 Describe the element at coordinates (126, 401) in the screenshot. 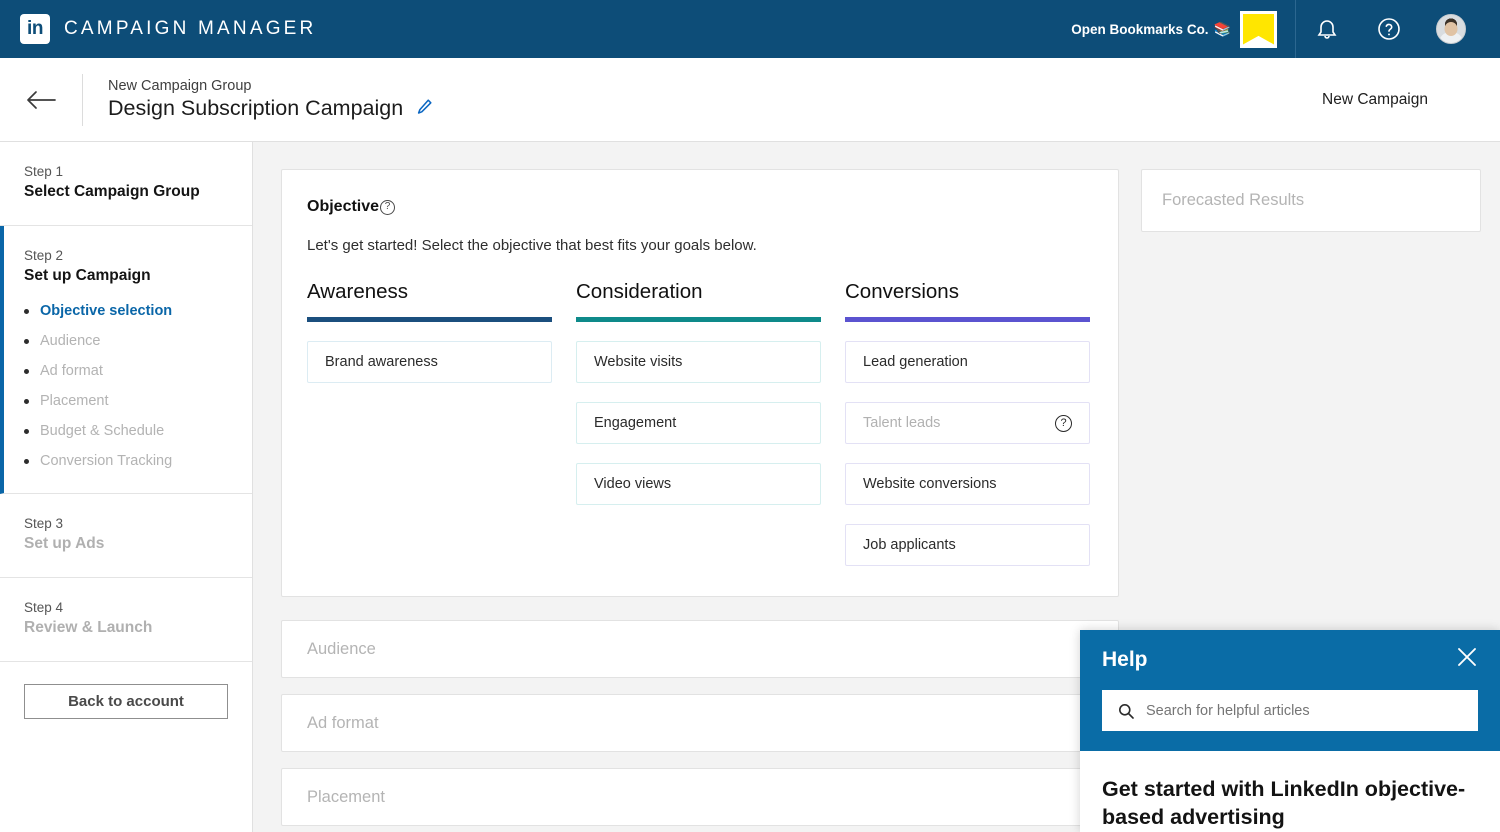

I see `sidebar-item-placement: Placement` at that location.